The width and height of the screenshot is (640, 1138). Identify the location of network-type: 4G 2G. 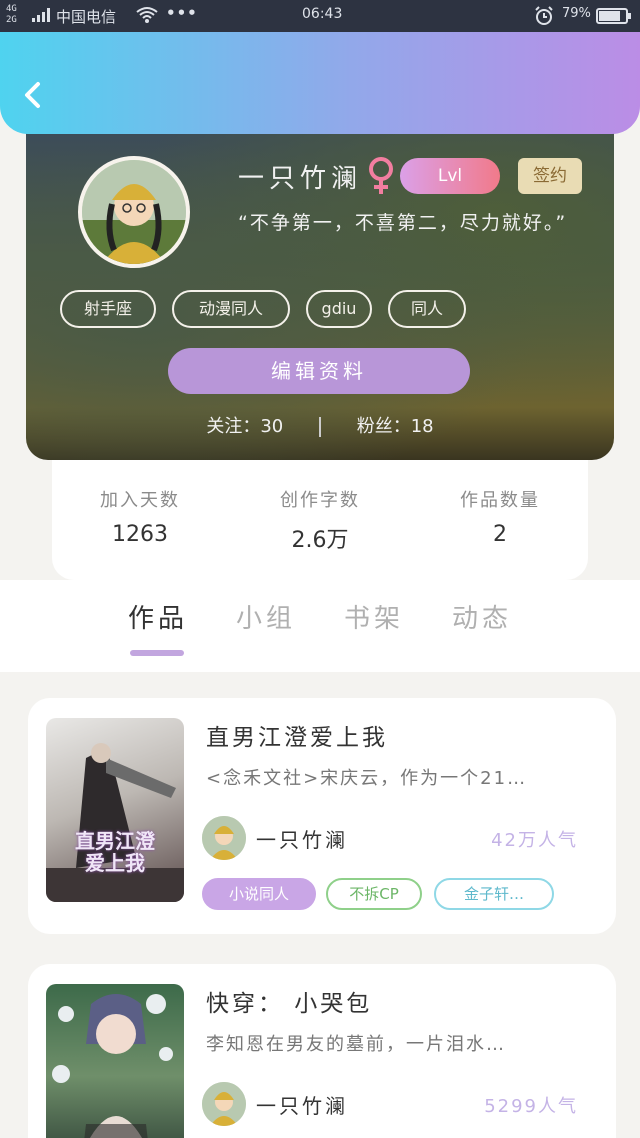
(11, 14).